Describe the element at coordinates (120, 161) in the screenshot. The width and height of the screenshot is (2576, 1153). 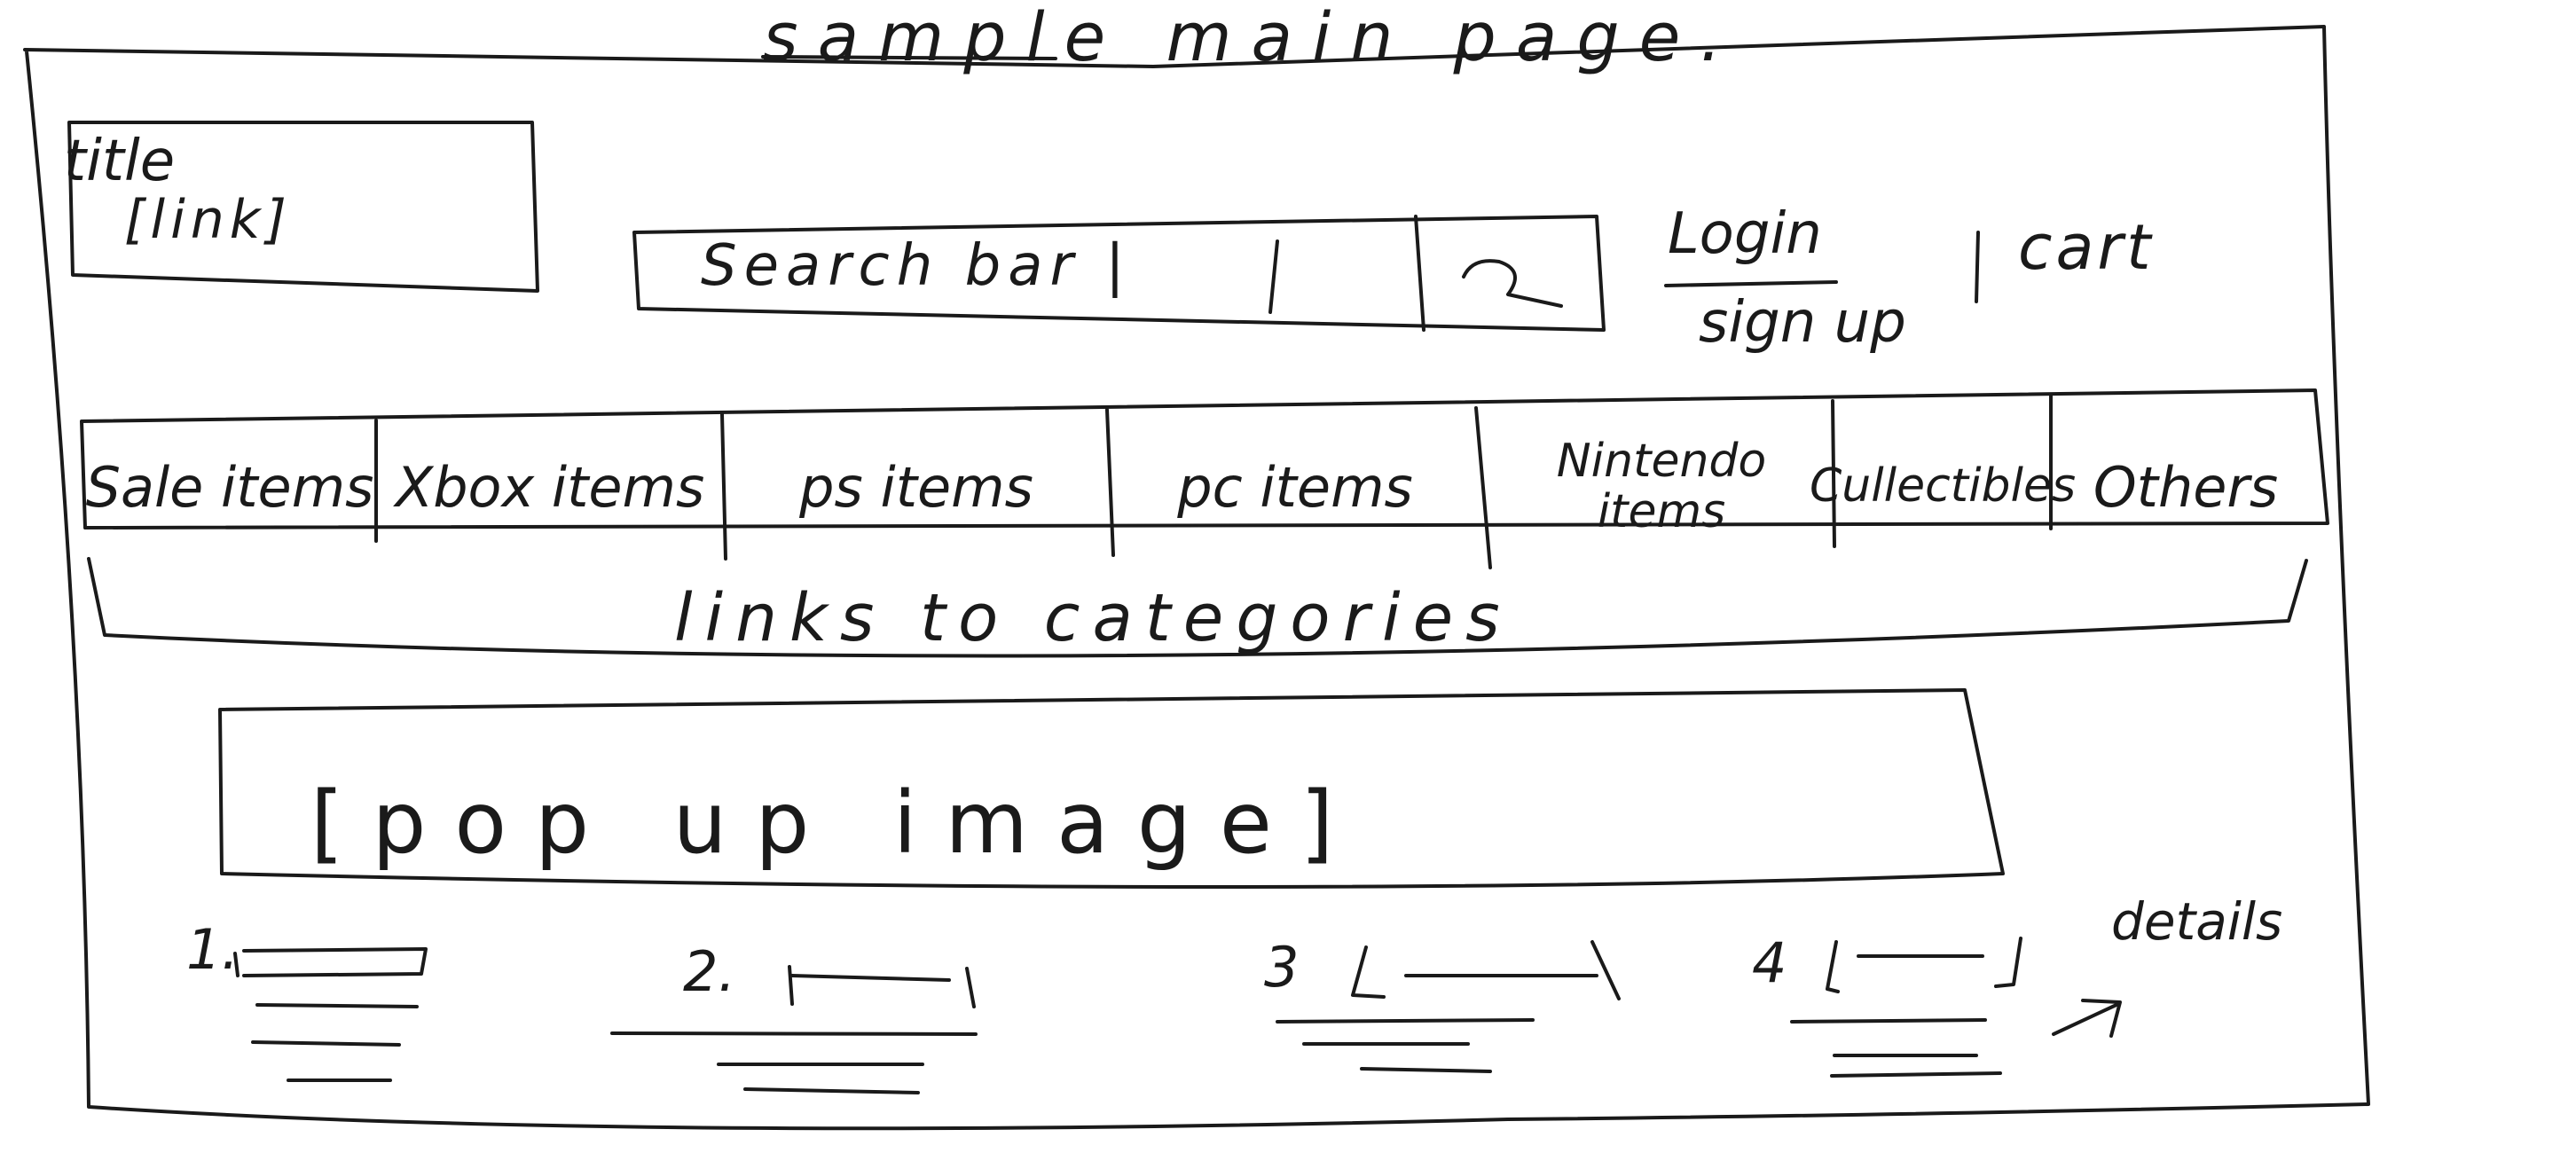
I see `title-label: title` at that location.